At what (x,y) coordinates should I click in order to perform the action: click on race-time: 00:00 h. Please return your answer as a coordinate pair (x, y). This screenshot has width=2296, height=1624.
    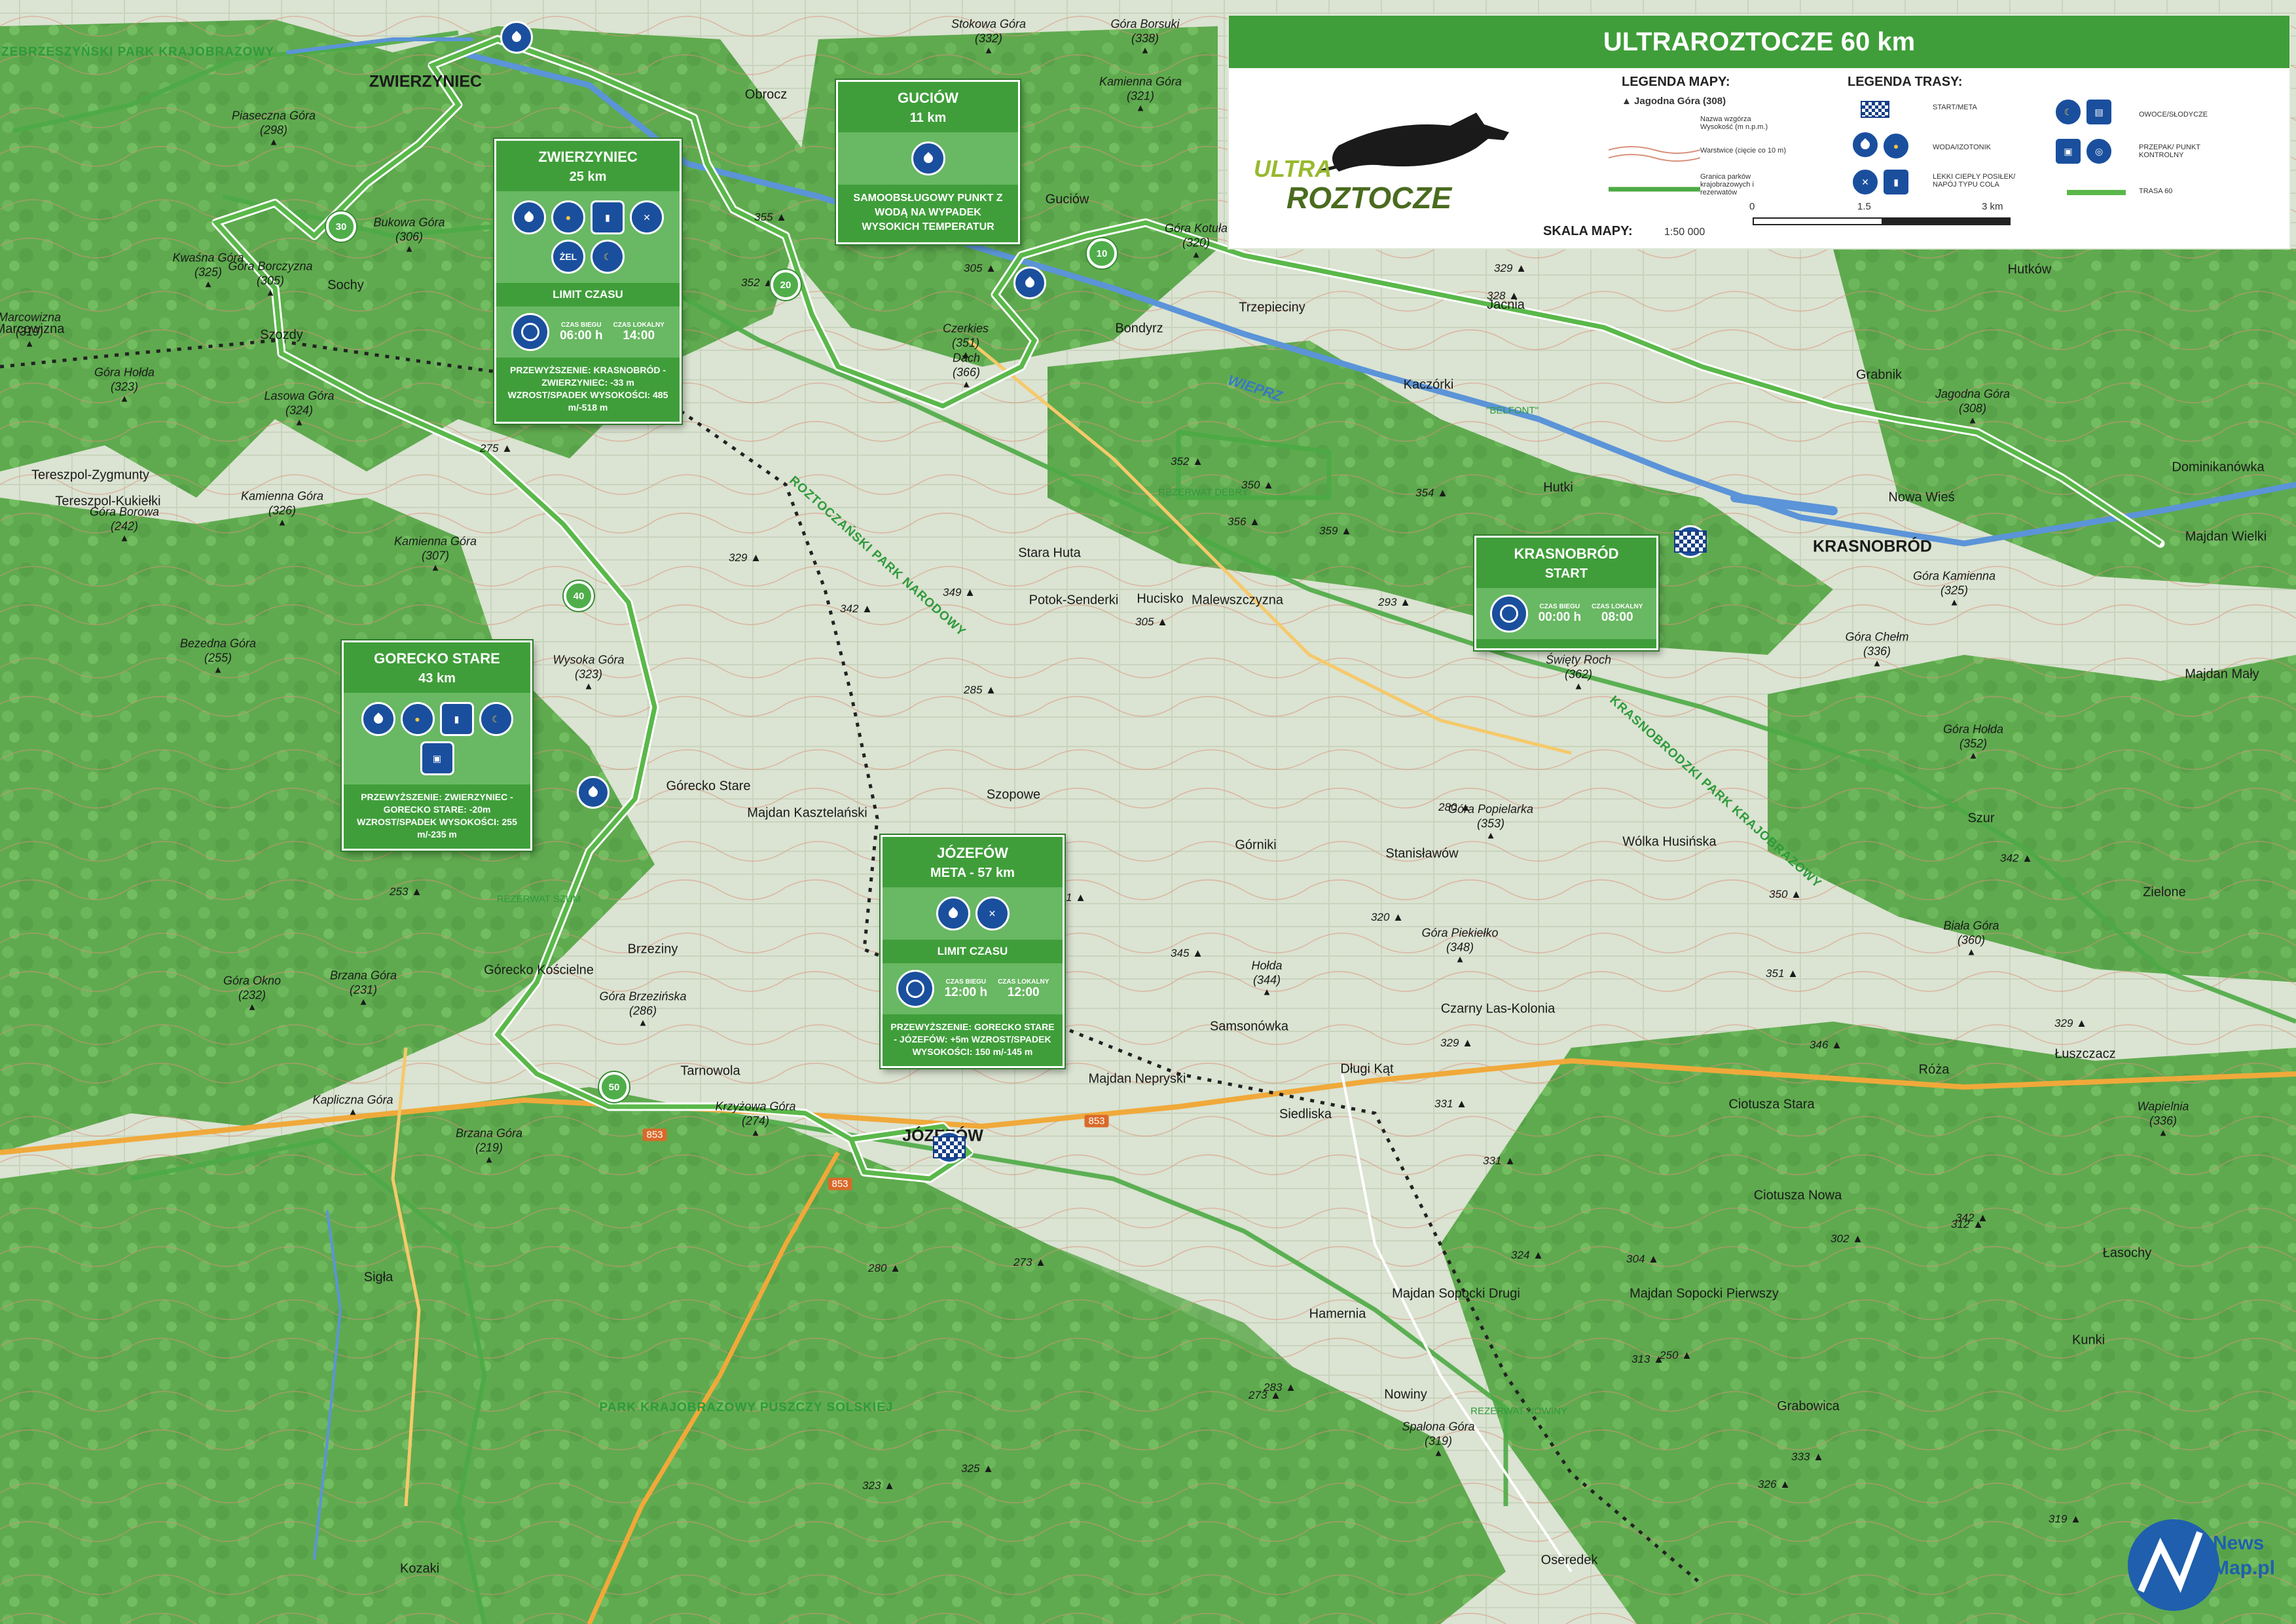
    Looking at the image, I should click on (1560, 617).